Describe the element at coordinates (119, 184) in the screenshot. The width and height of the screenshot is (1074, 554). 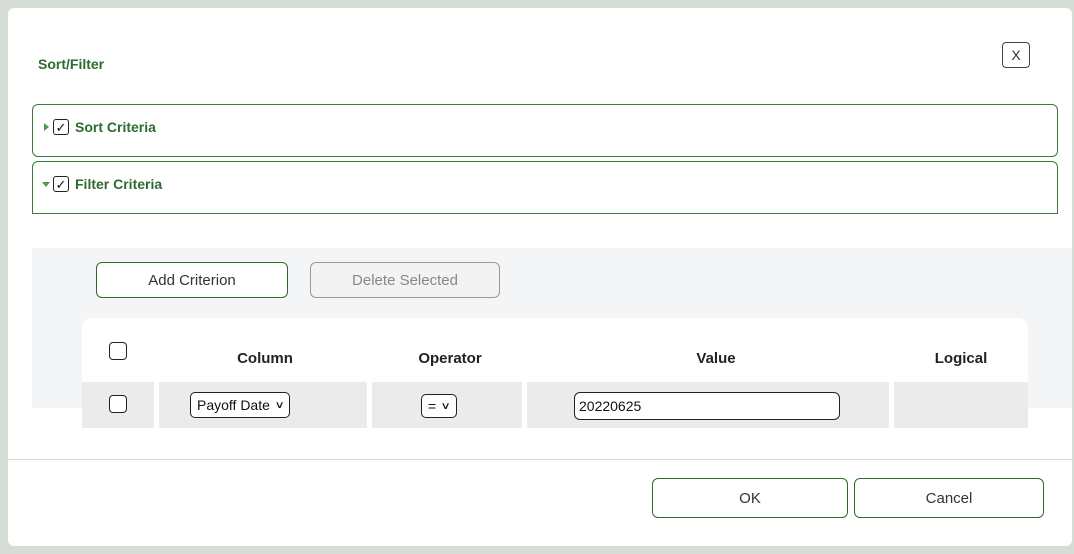
I see `filter-criteria-label: Filter Criteria` at that location.